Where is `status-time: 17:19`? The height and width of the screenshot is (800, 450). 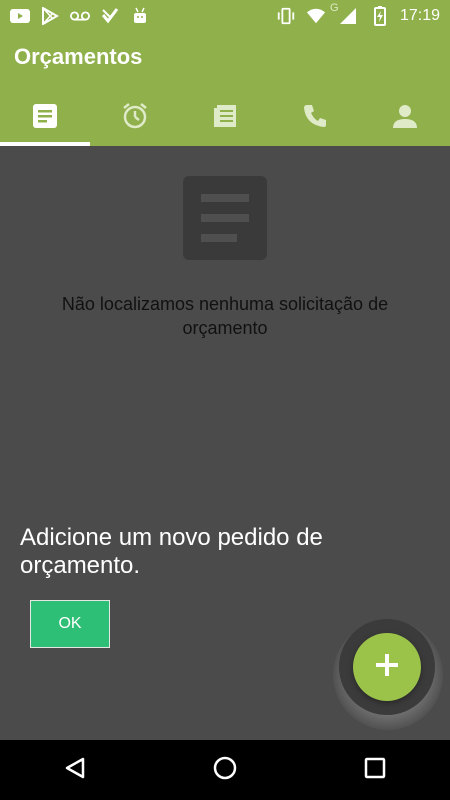 status-time: 17:19 is located at coordinates (419, 15).